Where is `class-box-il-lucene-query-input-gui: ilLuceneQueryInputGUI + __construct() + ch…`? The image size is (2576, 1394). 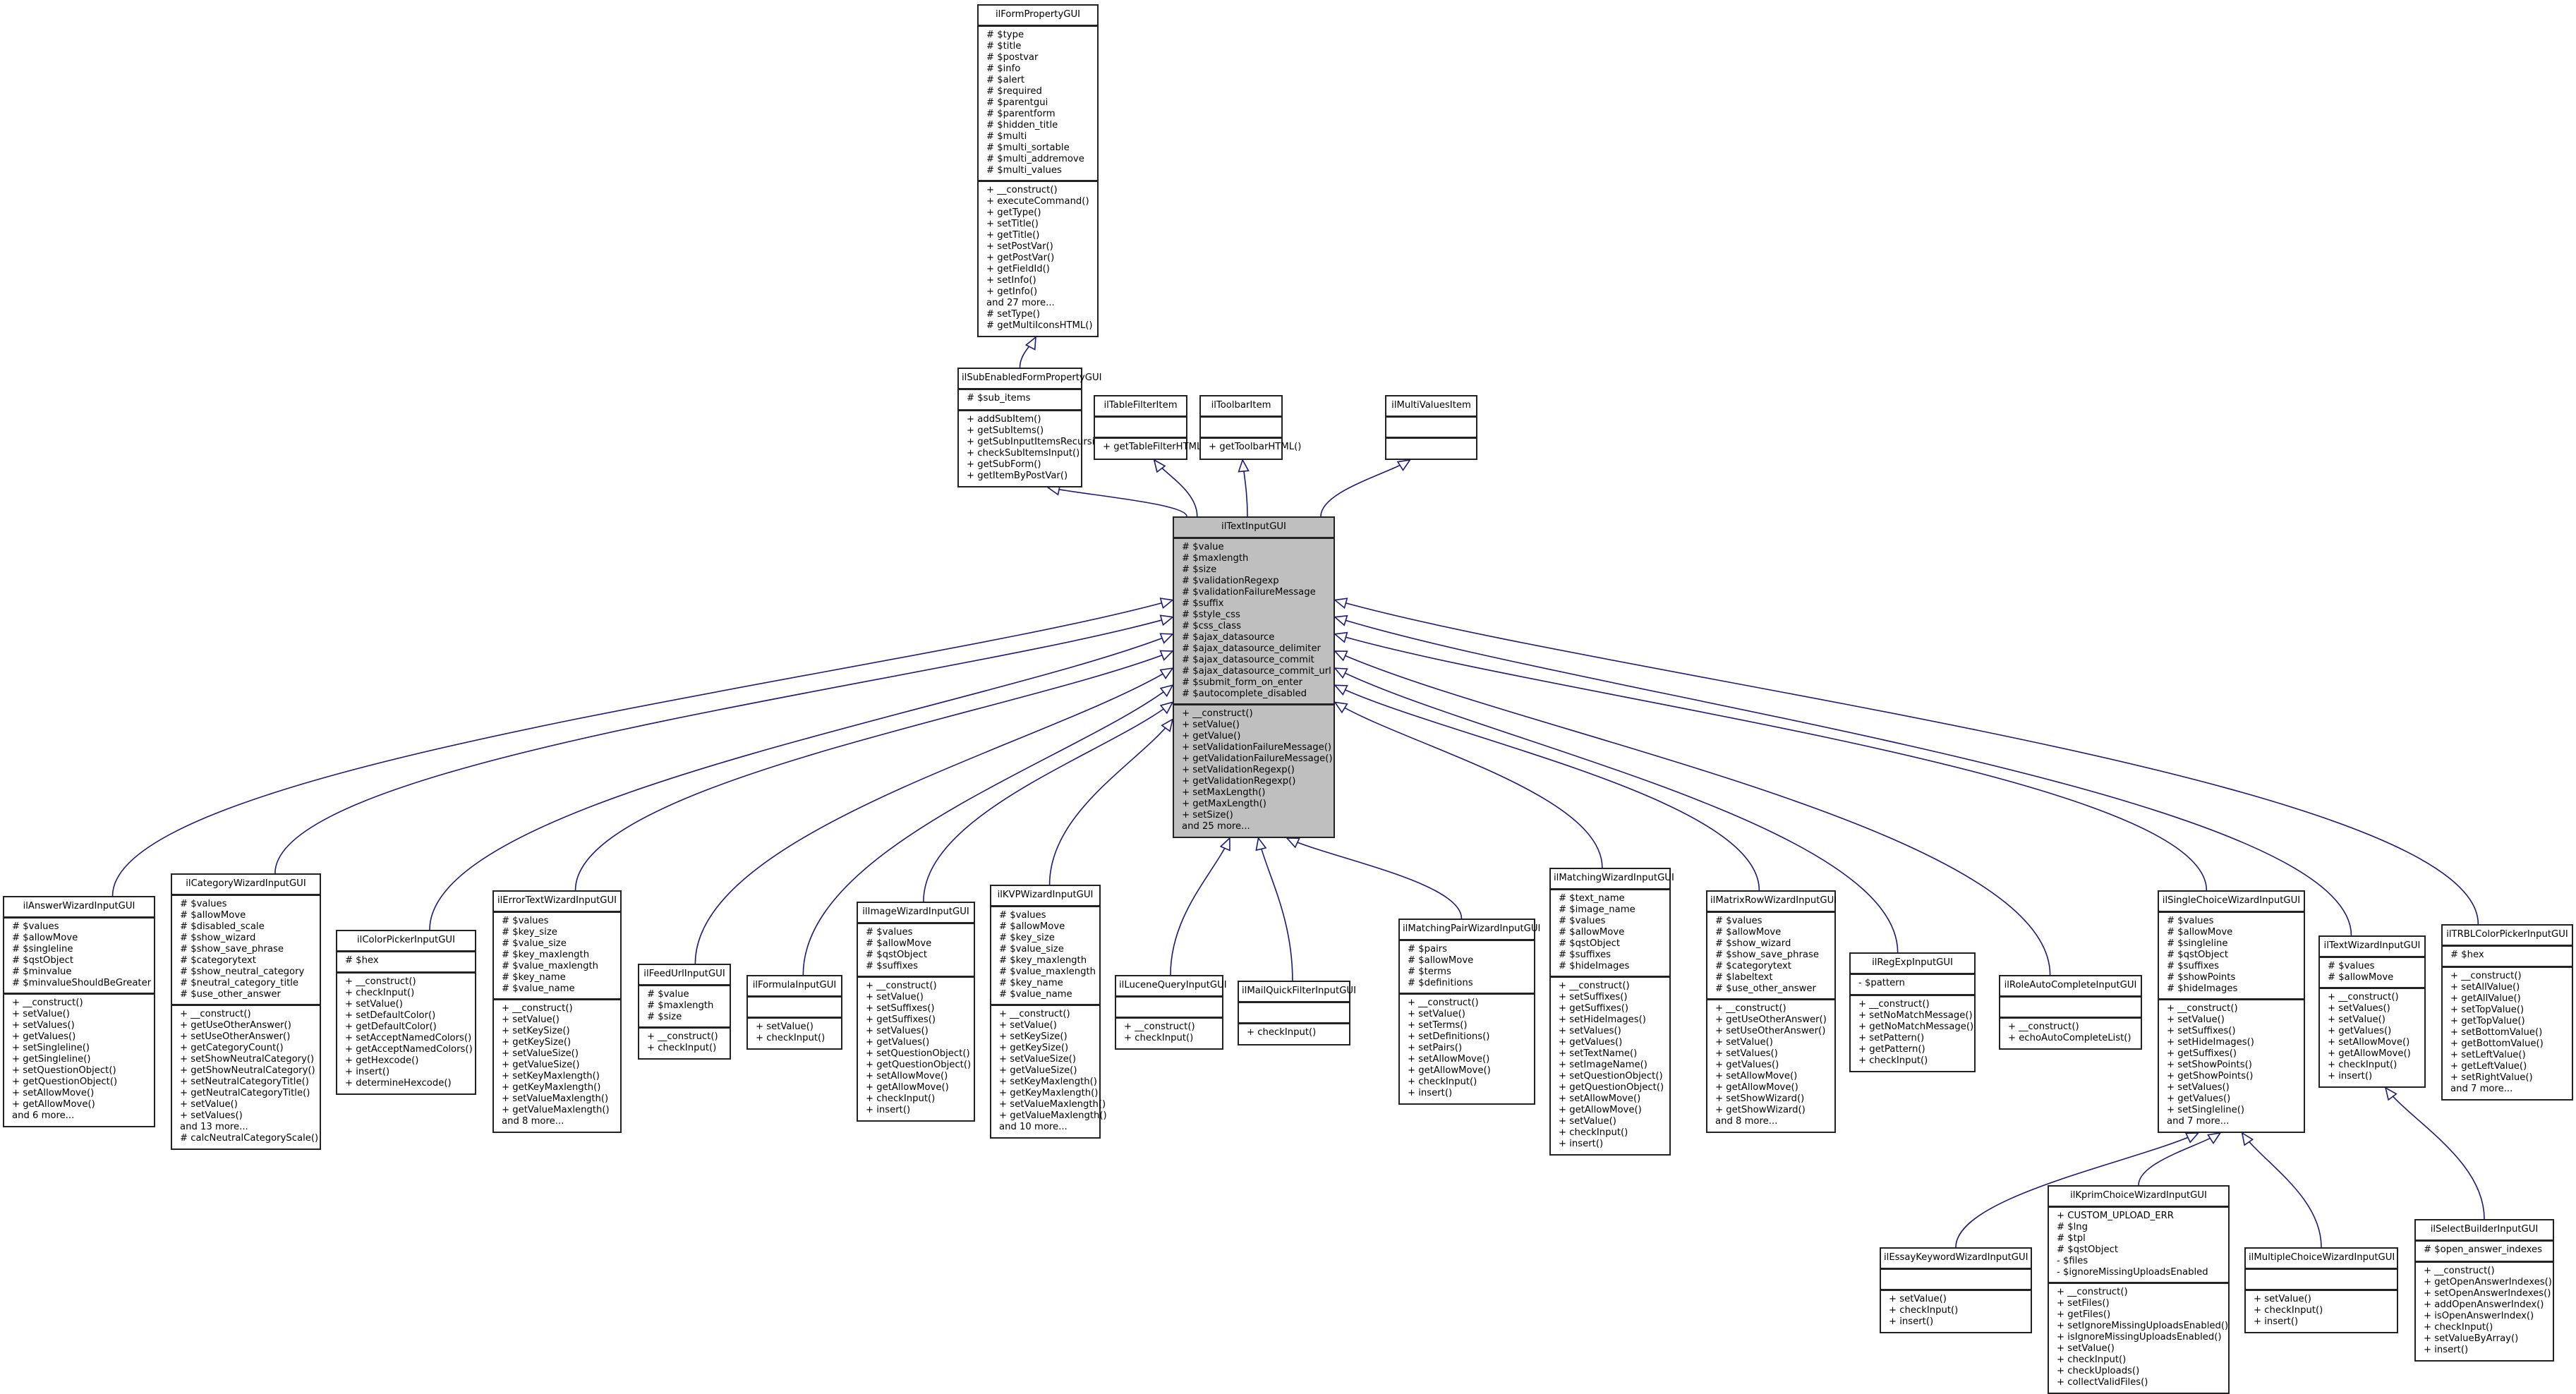
class-box-il-lucene-query-input-gui: ilLuceneQueryInputGUI + __construct() + ch… is located at coordinates (1171, 1012).